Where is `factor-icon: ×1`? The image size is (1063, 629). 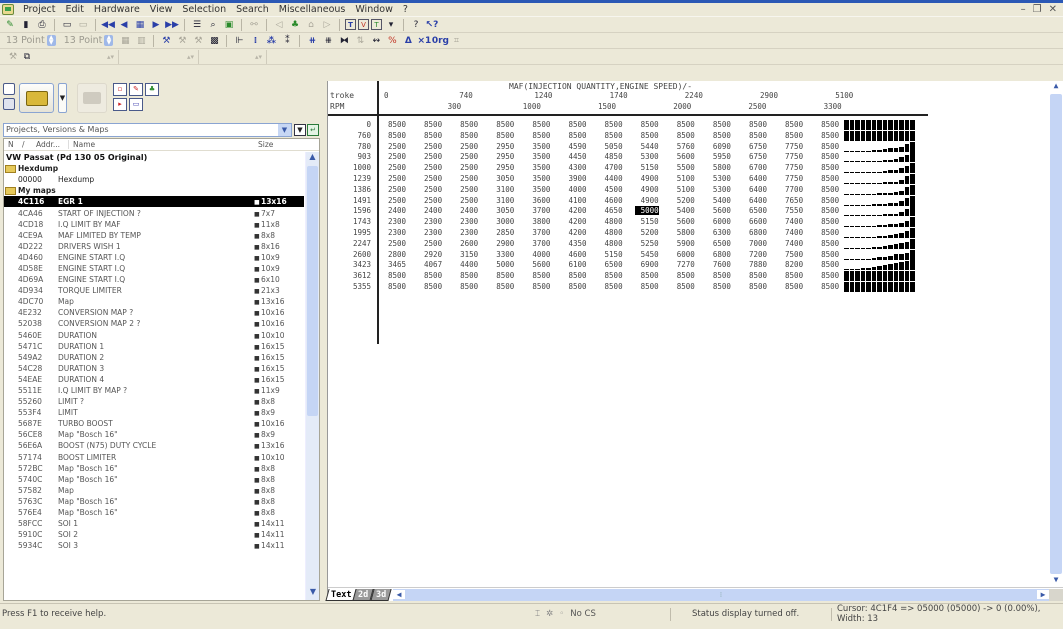 factor-icon: ×1 is located at coordinates (424, 40).